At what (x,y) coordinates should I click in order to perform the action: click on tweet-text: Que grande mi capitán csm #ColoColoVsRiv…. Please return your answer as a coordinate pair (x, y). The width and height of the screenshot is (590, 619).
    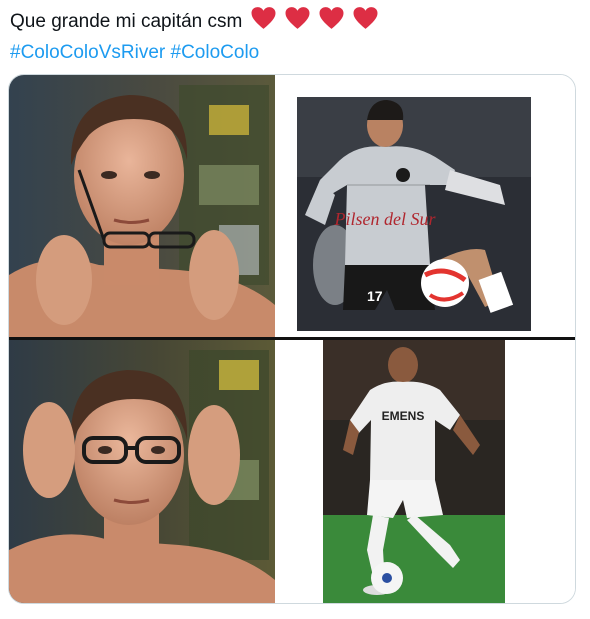
    Looking at the image, I should click on (290, 36).